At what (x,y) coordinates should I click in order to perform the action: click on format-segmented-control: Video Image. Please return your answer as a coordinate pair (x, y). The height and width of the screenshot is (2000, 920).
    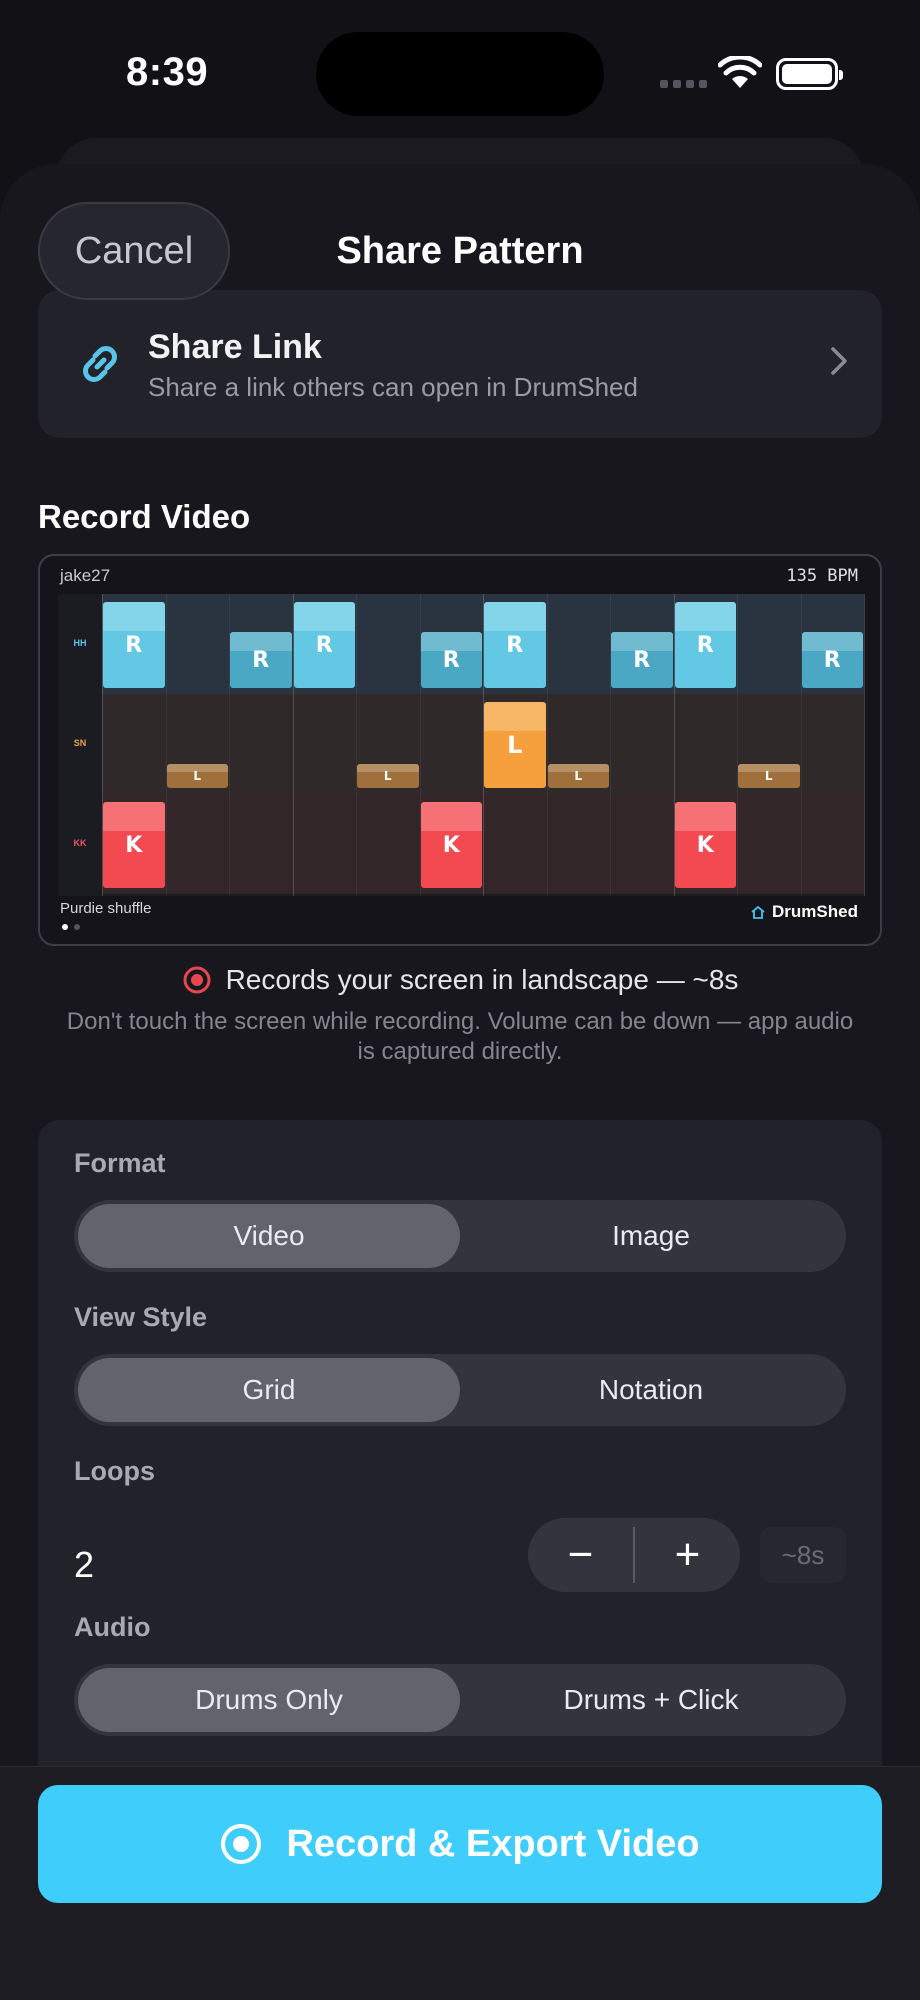
    Looking at the image, I should click on (460, 1236).